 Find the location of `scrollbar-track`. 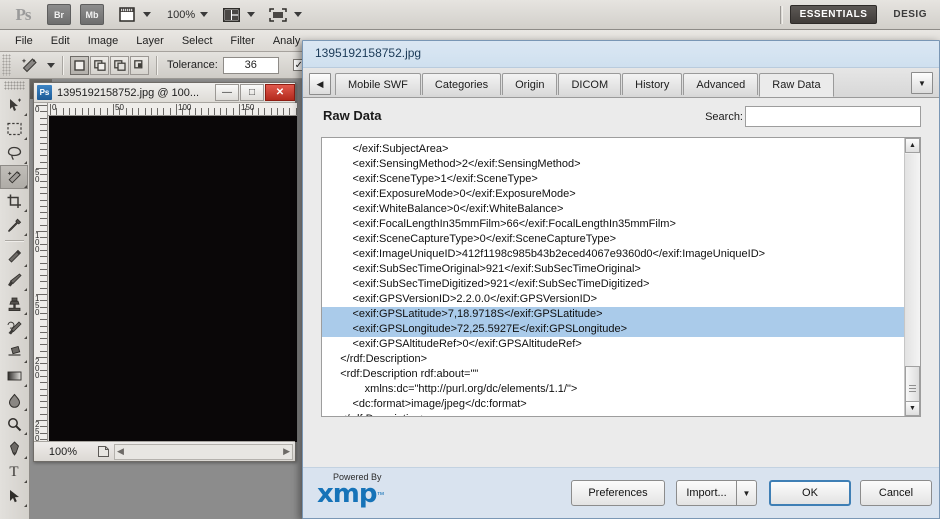

scrollbar-track is located at coordinates (912, 282).